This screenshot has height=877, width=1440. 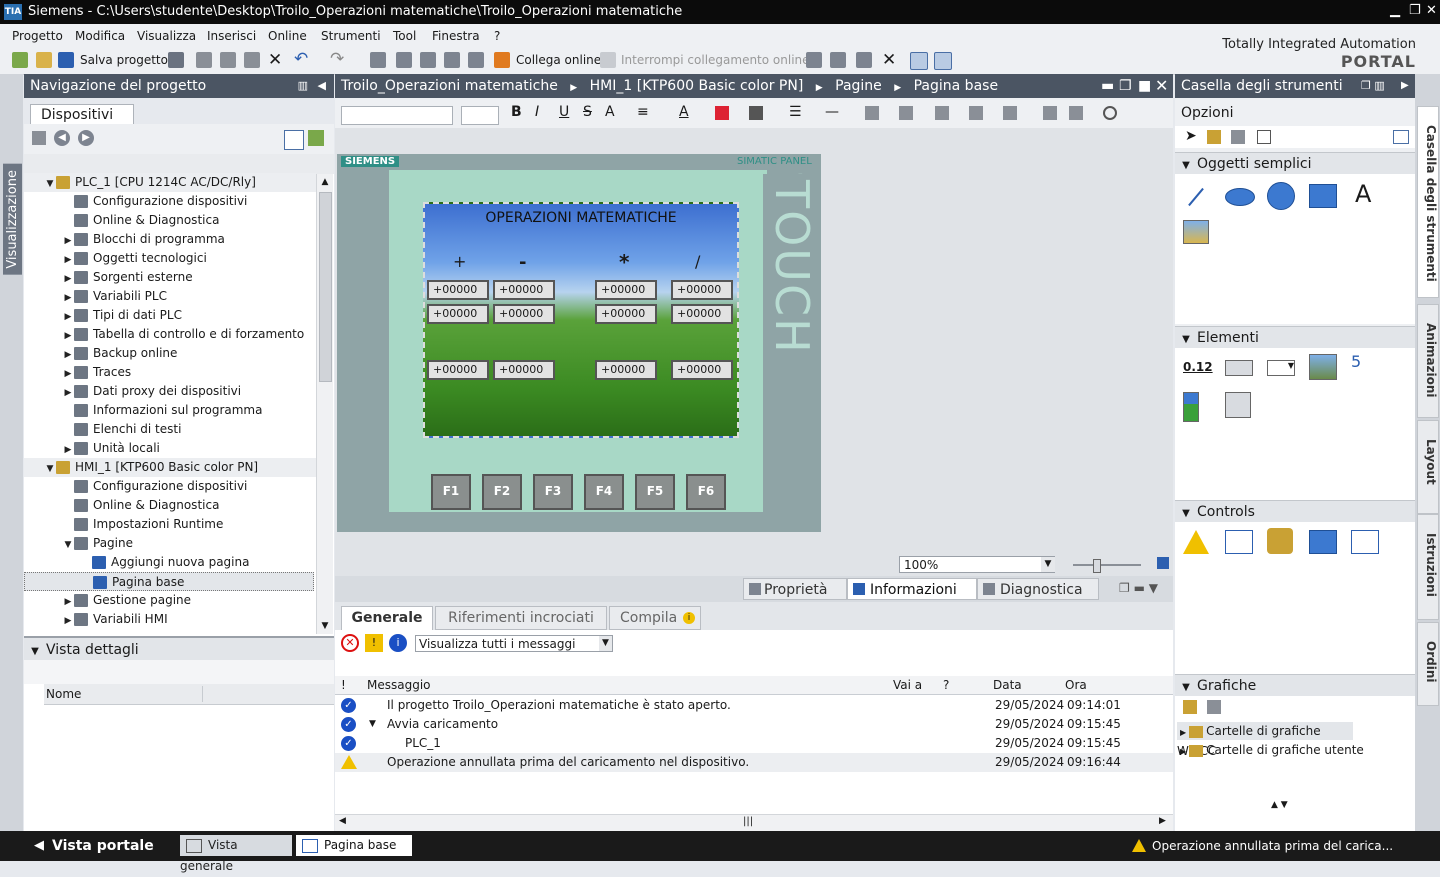 I want to click on overview-icon, so click(x=294, y=140).